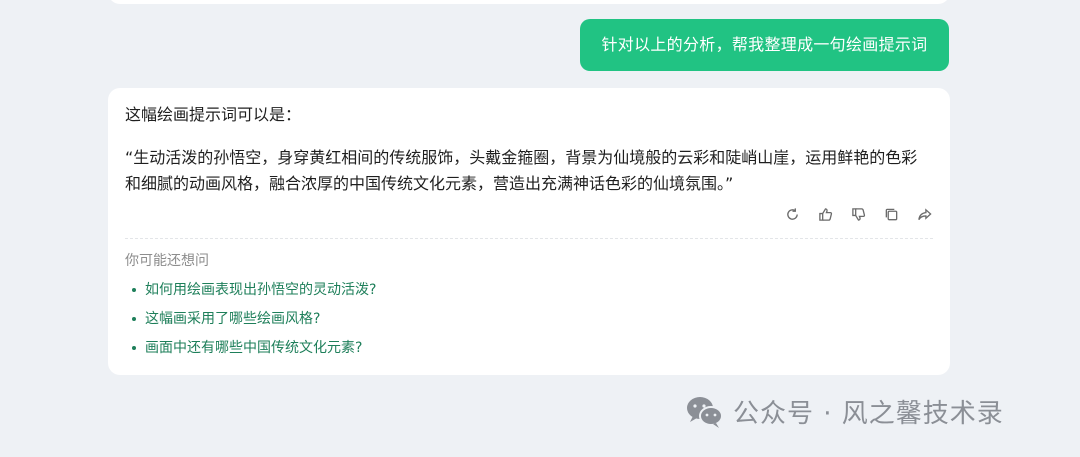 The height and width of the screenshot is (457, 1080). Describe the element at coordinates (868, 414) in the screenshot. I see `watermark-text: 公众号 · 风之馨技术录` at that location.